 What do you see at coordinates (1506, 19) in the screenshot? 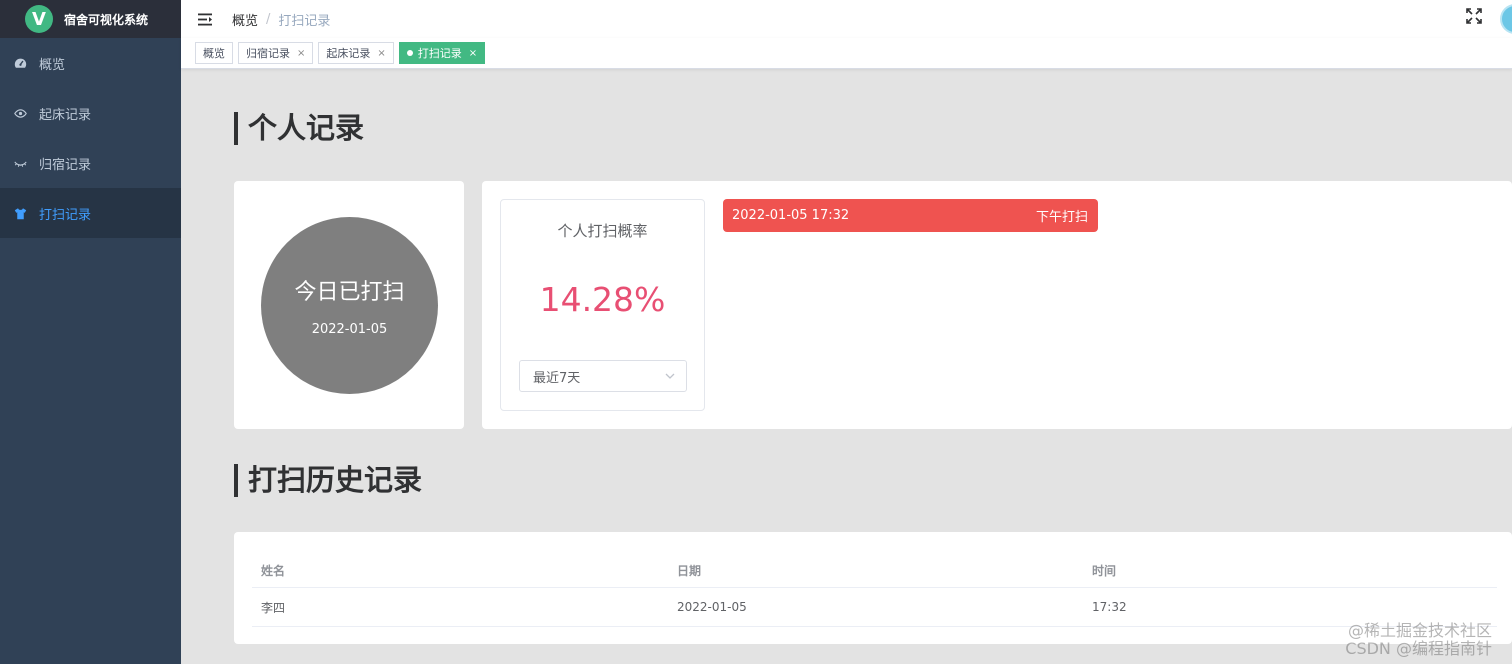
I see `avatar` at bounding box center [1506, 19].